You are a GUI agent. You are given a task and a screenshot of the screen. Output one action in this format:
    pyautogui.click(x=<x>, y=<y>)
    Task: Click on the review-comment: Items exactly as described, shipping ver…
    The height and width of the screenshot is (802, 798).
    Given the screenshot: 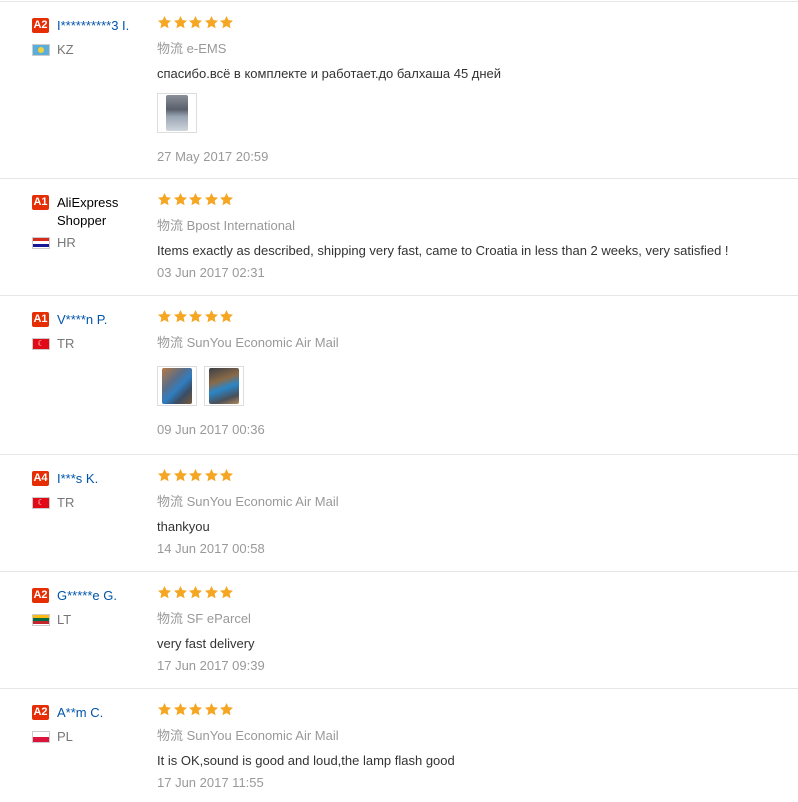 What is the action you would take?
    pyautogui.click(x=443, y=250)
    